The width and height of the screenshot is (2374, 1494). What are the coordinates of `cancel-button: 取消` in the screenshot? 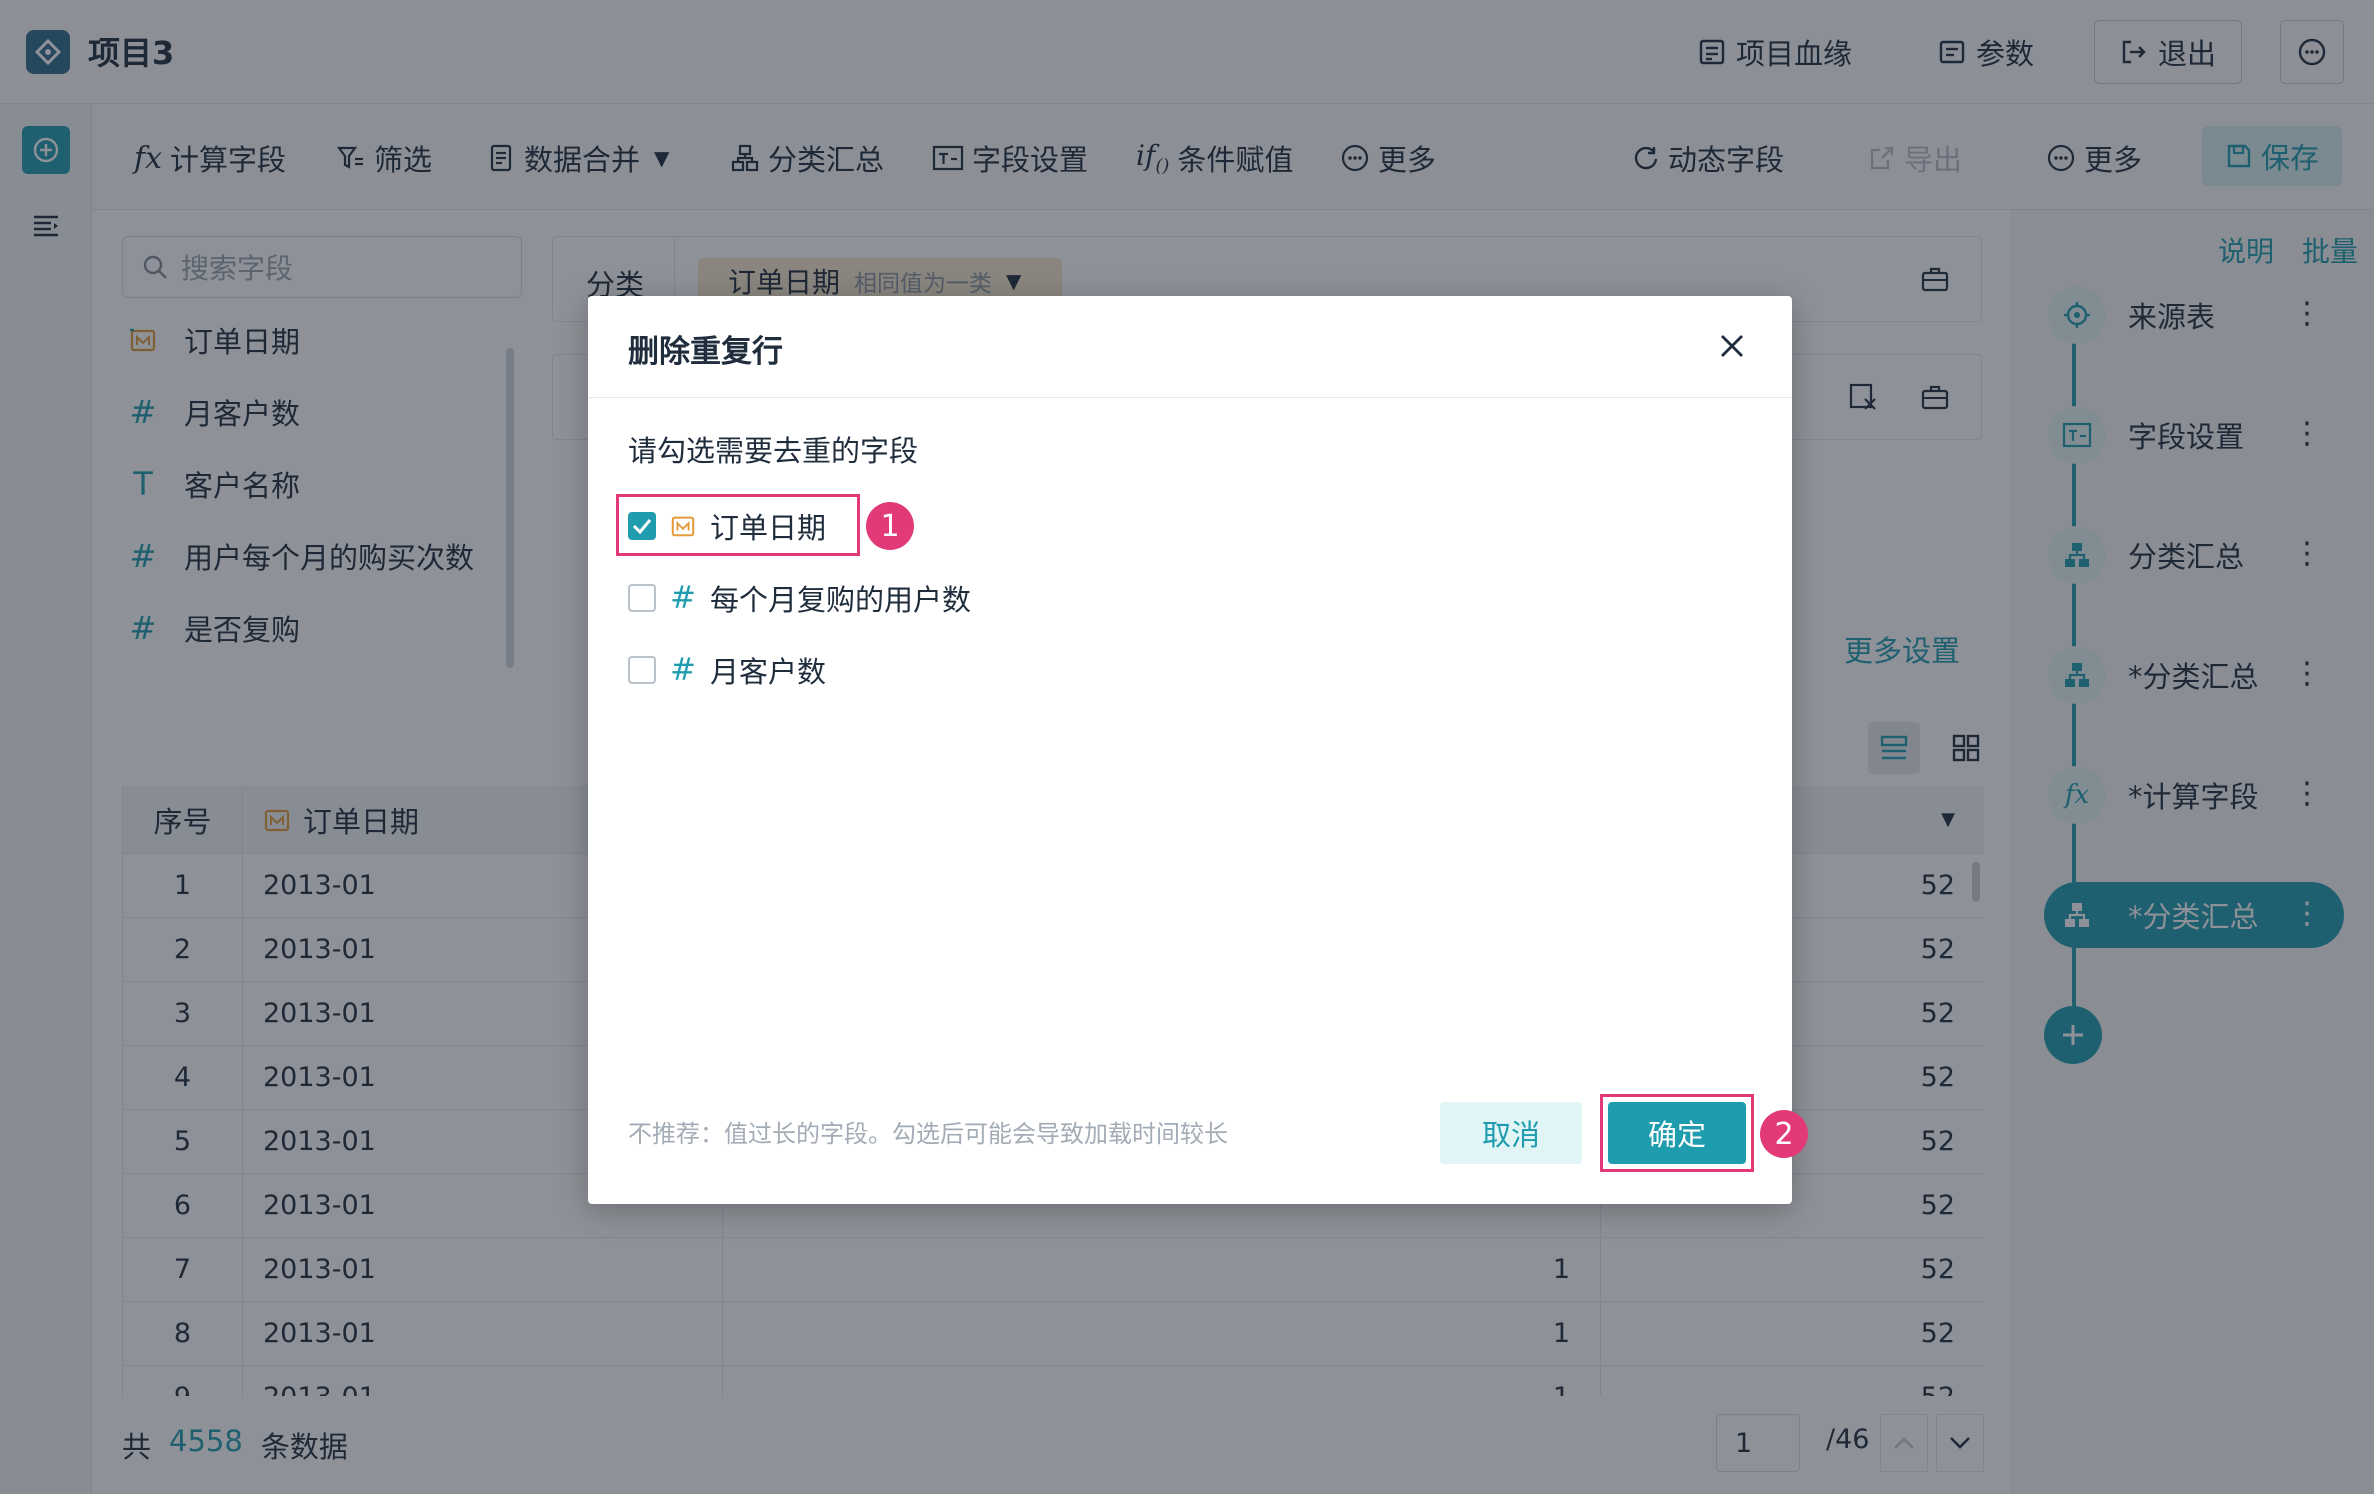 It's located at (1511, 1133).